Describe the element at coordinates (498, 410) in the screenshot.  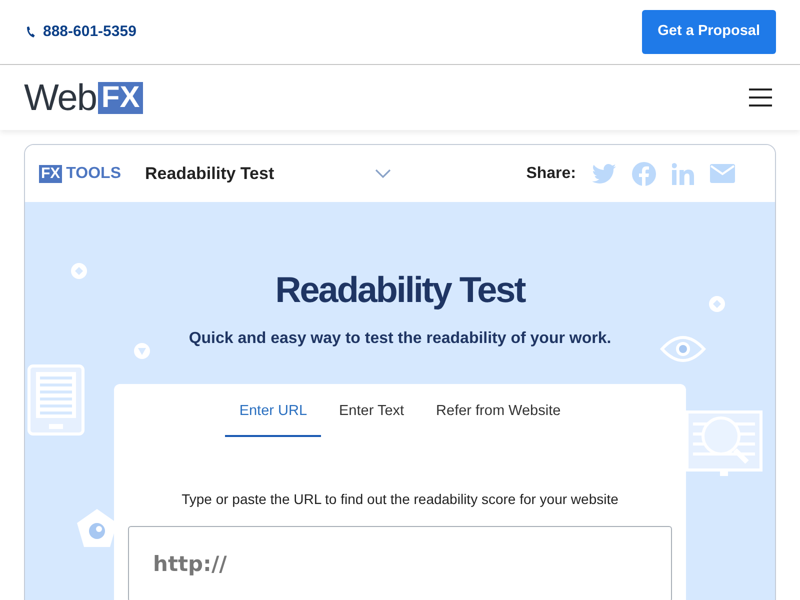
I see `tab: Refer from Website` at that location.